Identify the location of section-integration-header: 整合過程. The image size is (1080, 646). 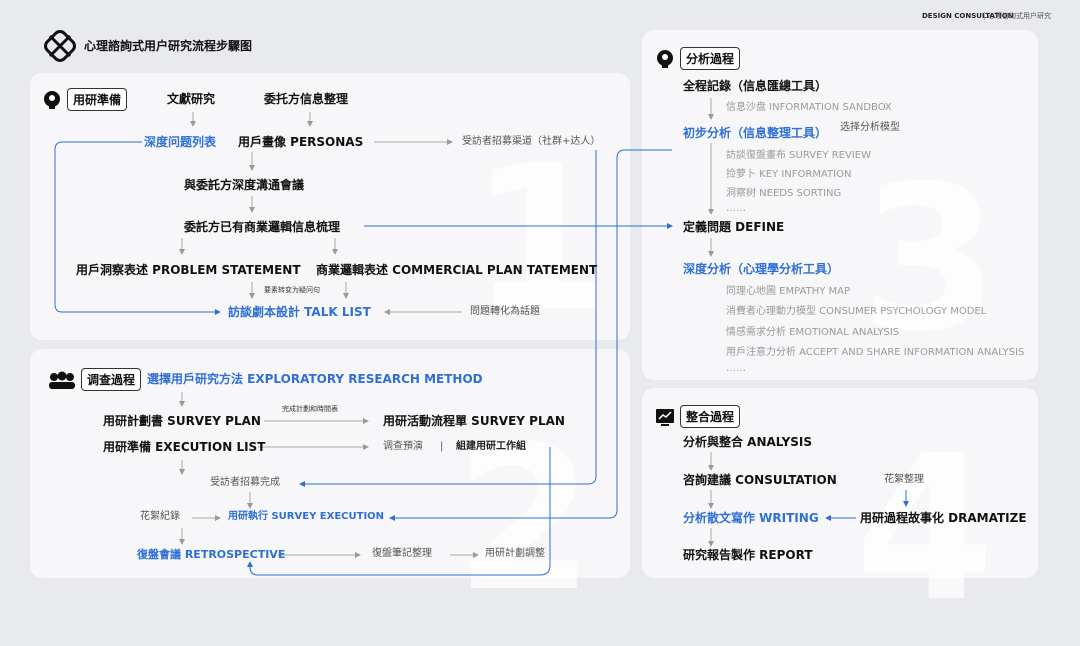
(698, 416).